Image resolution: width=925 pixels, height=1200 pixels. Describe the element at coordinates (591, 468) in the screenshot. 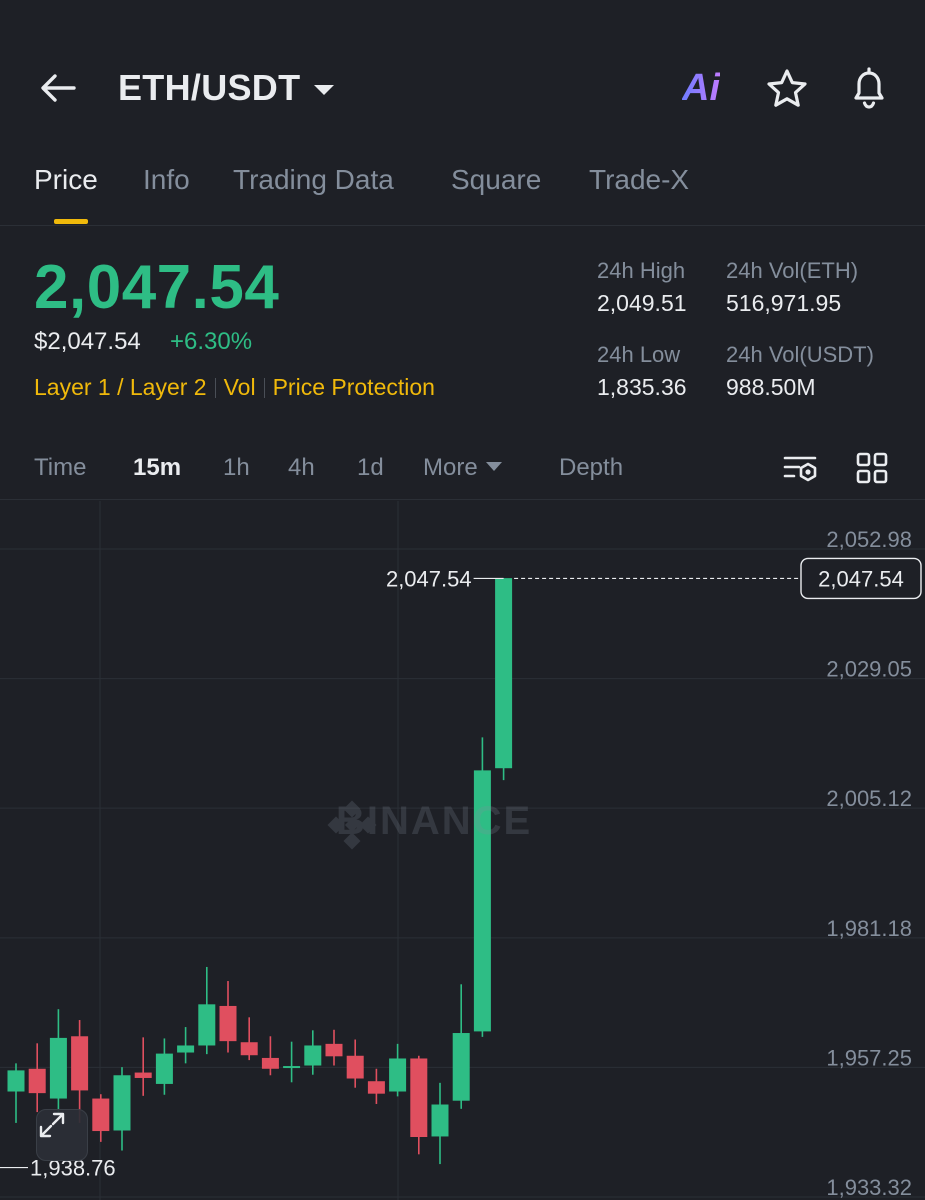

I see `depth-tab: Depth` at that location.